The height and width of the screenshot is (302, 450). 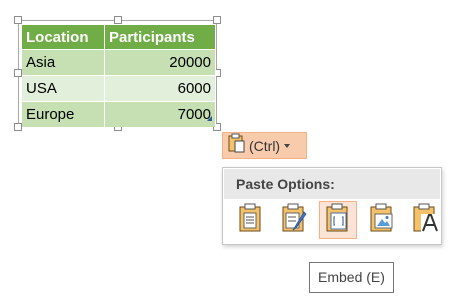 I want to click on embed-tooltip: Embed (E), so click(x=351, y=277).